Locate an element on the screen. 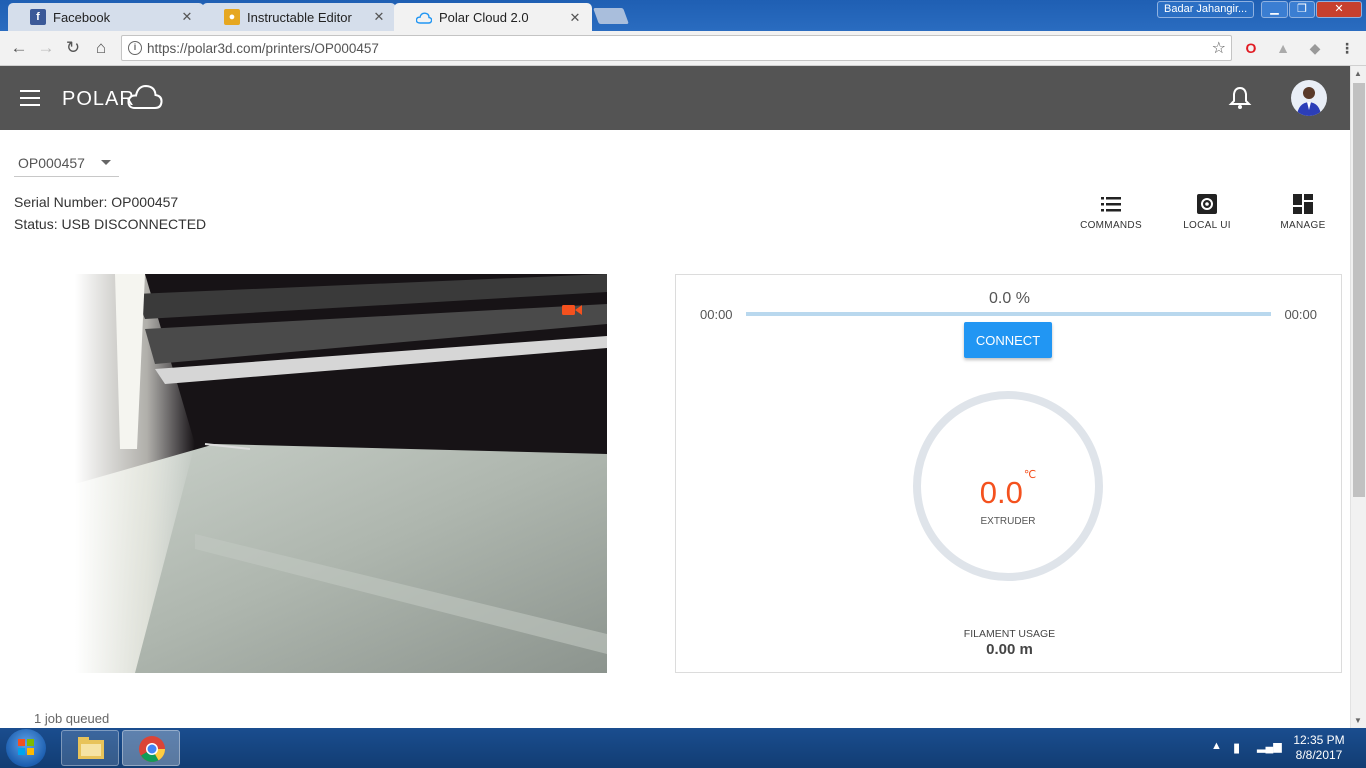 This screenshot has width=1366, height=768. battery-icon: ▮ is located at coordinates (1236, 748).